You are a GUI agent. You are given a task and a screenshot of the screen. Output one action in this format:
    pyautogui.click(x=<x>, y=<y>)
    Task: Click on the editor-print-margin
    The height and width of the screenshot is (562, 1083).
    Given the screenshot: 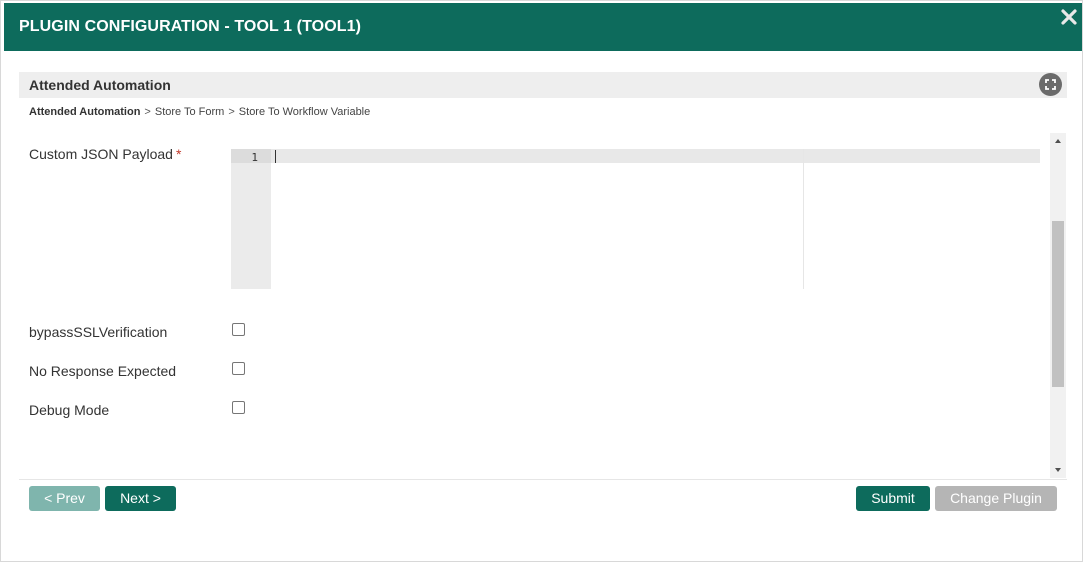 What is the action you would take?
    pyautogui.click(x=803, y=219)
    